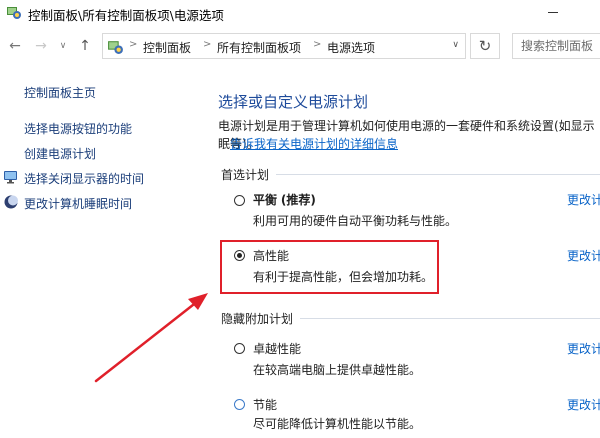  Describe the element at coordinates (583, 255) in the screenshot. I see `change-plan-link-high-performance: 更改计` at that location.